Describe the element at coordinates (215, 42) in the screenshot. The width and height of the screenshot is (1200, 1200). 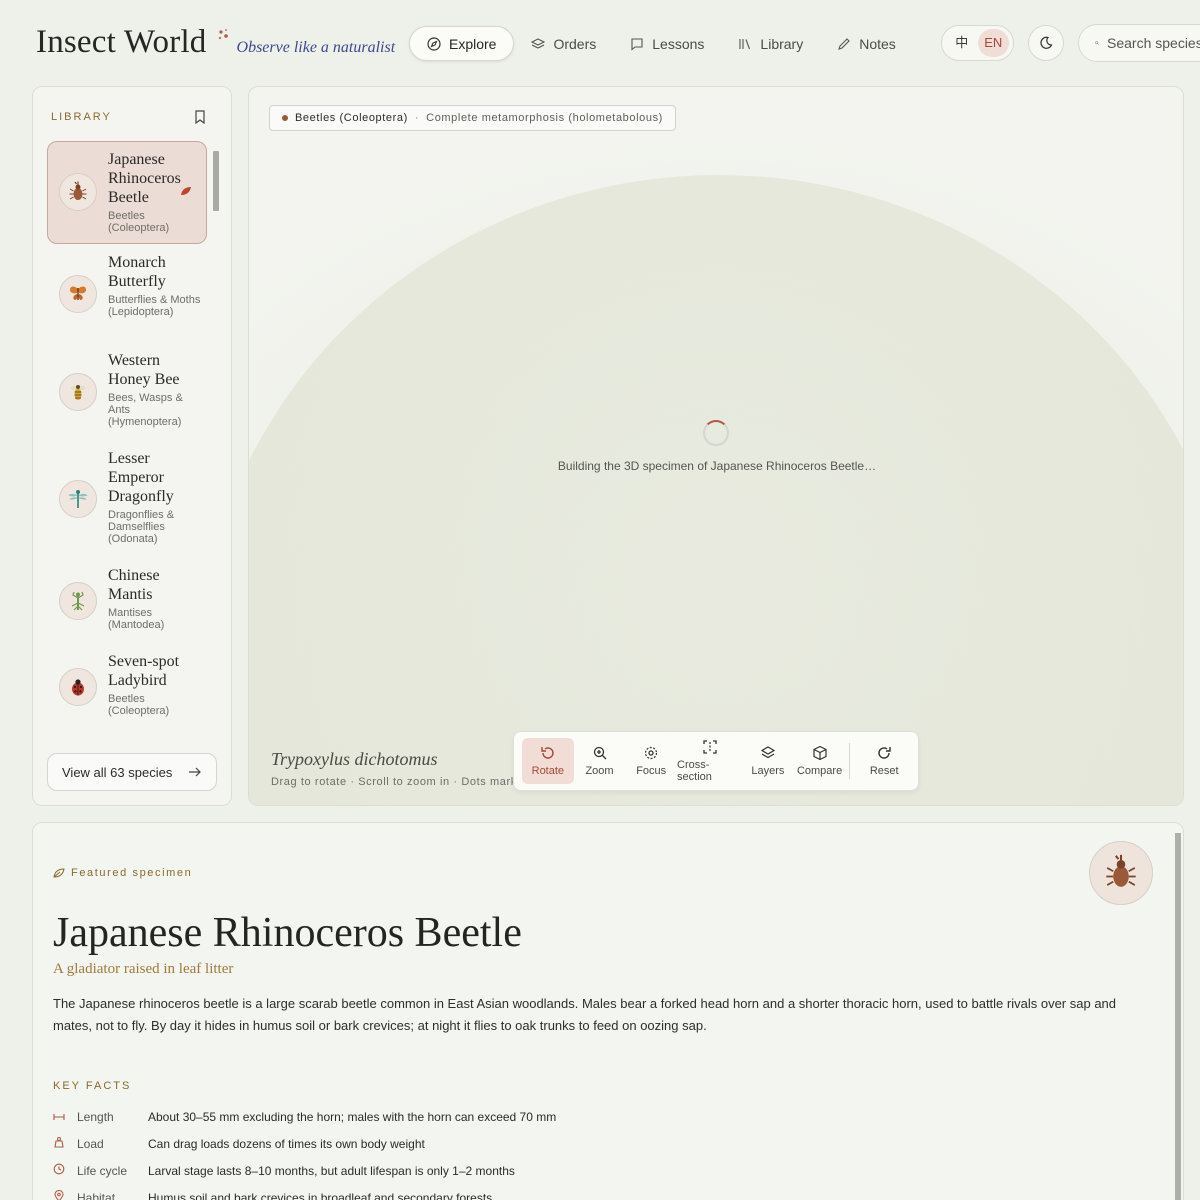
I see `brand: Insect World Observe like a naturalist` at that location.